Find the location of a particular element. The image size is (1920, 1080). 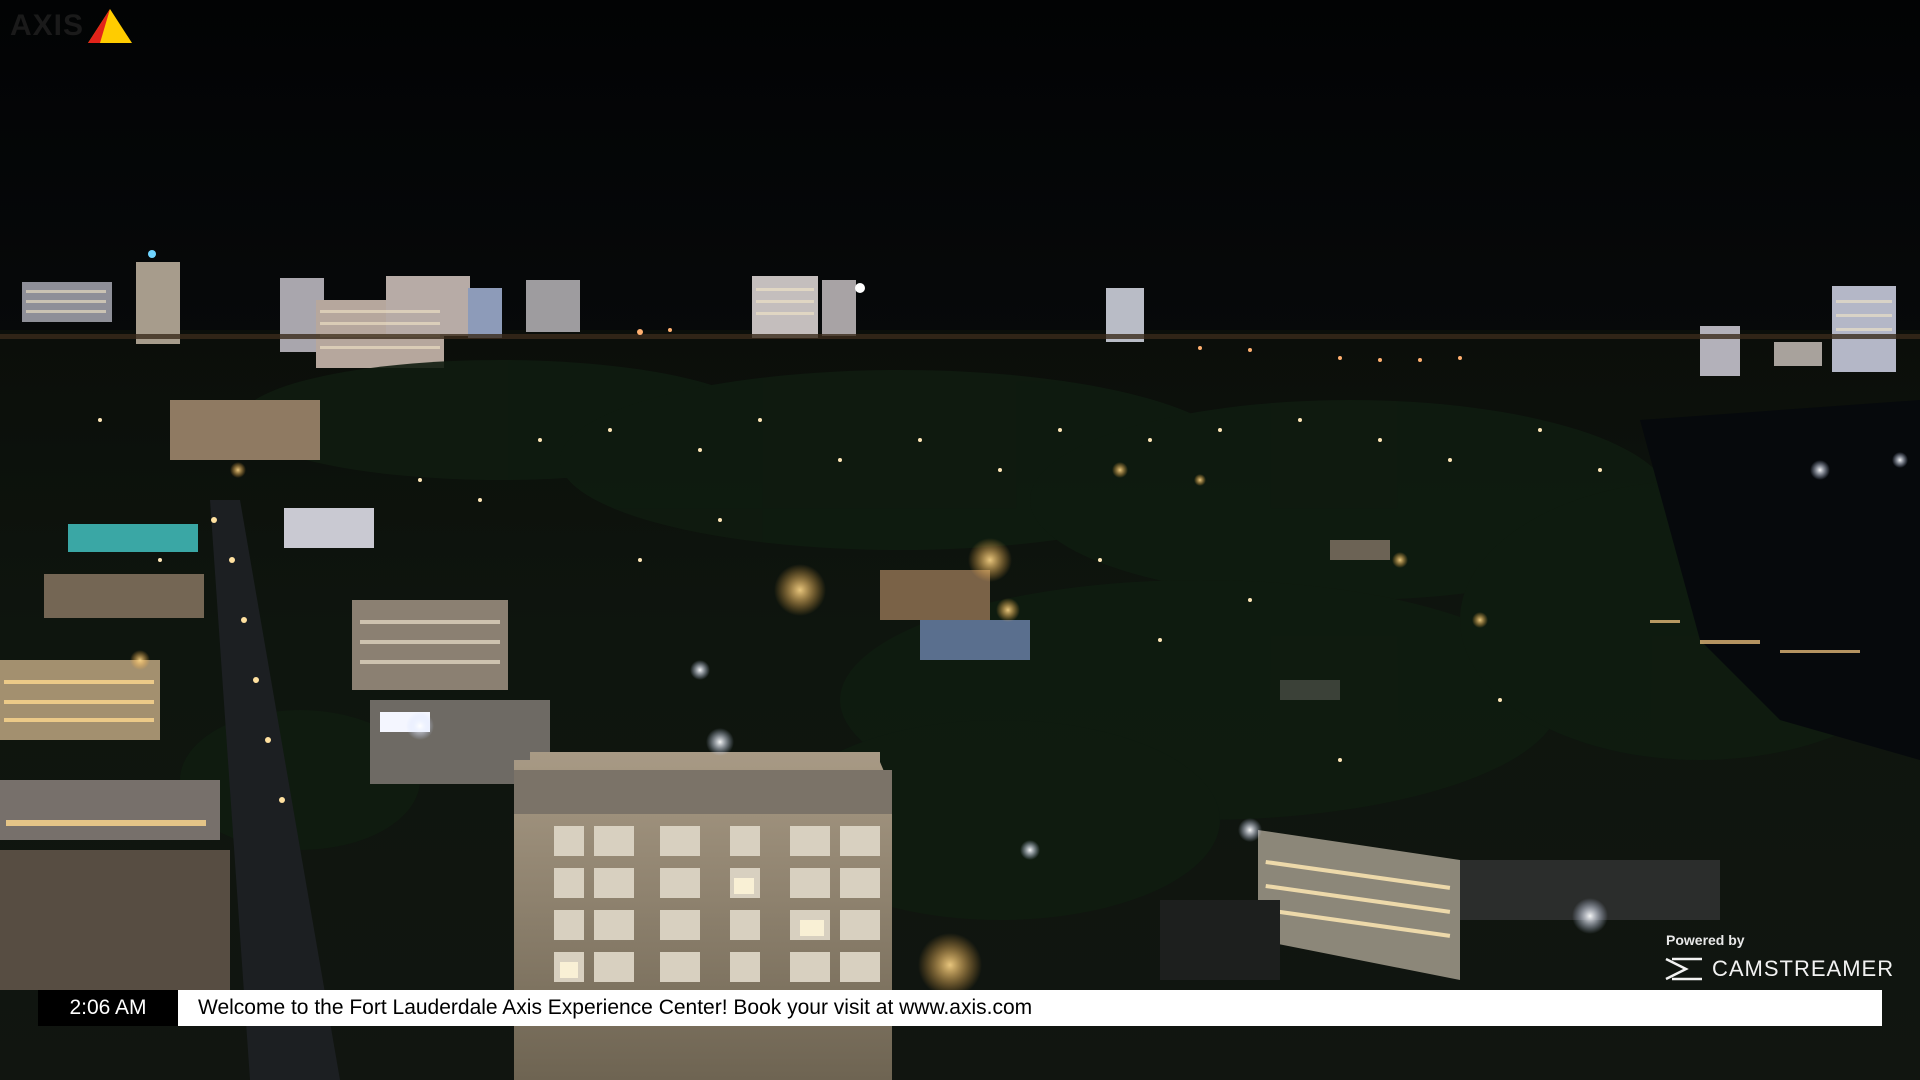

axis-brand-logo: AXIS is located at coordinates (72, 26).